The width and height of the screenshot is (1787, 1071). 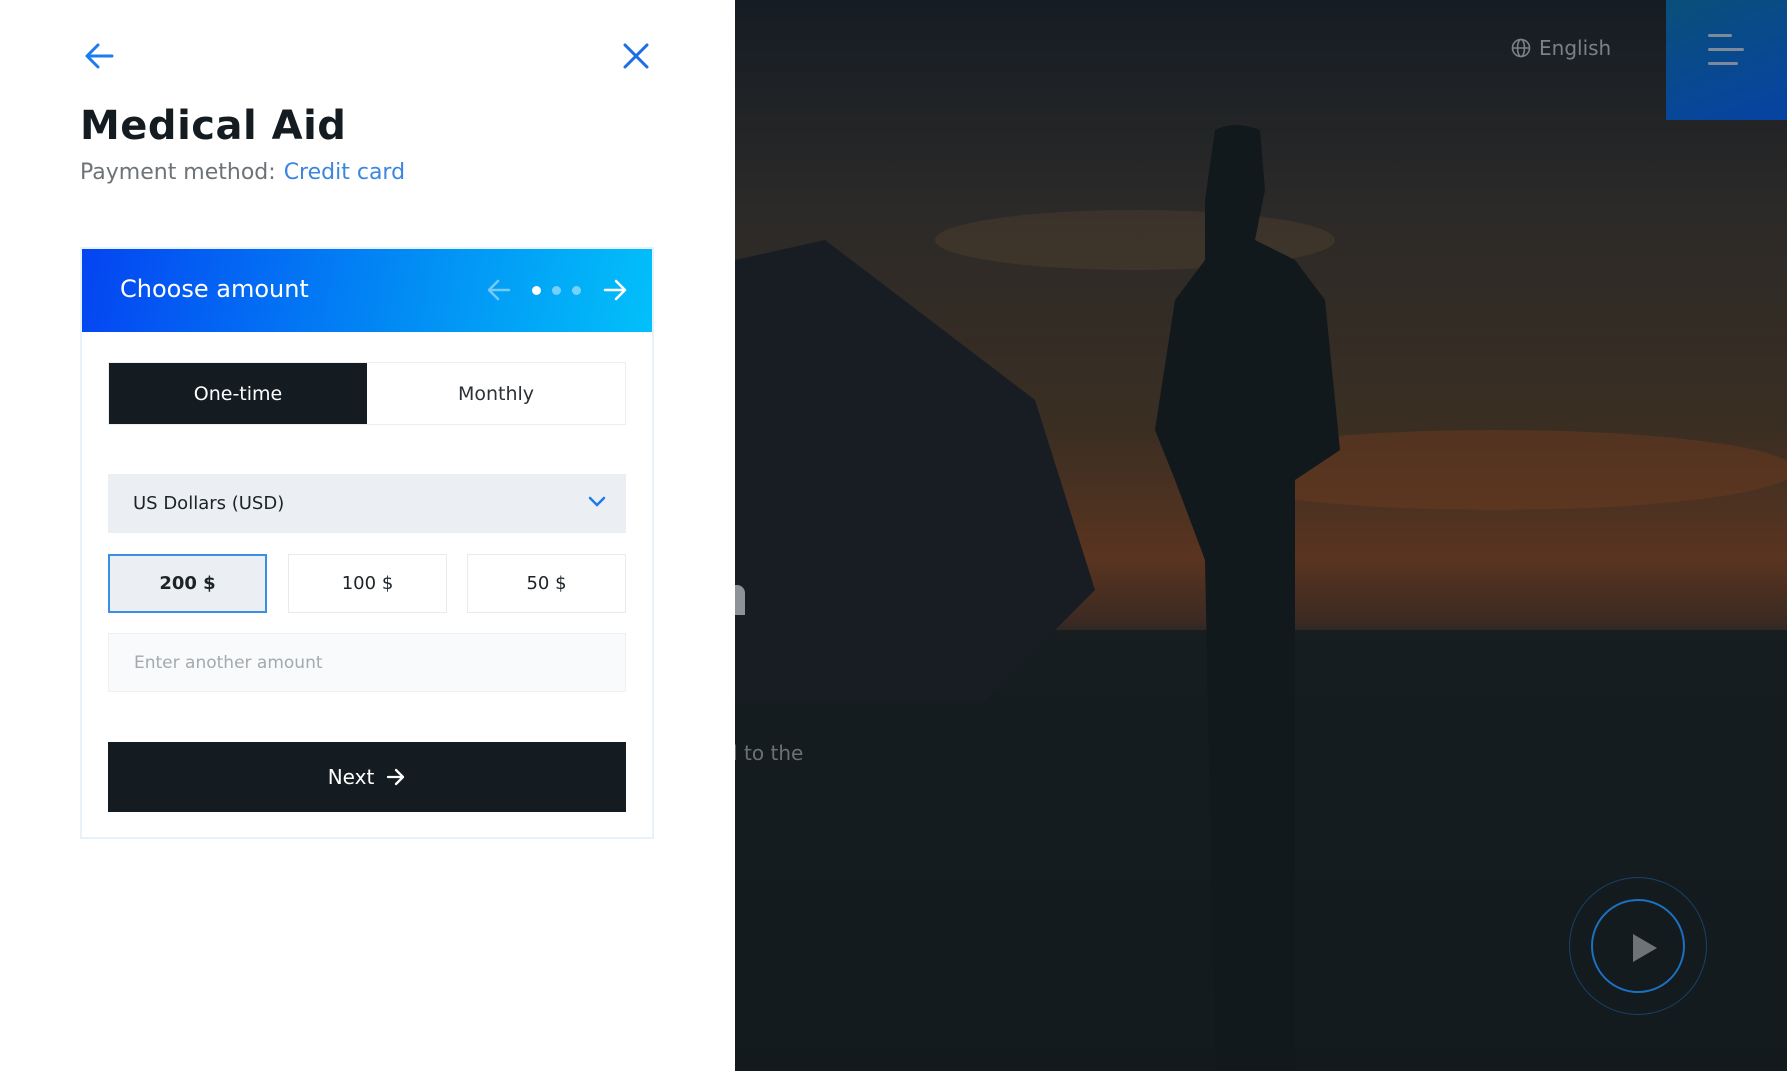 I want to click on amount-option-50: 50 $, so click(x=546, y=583).